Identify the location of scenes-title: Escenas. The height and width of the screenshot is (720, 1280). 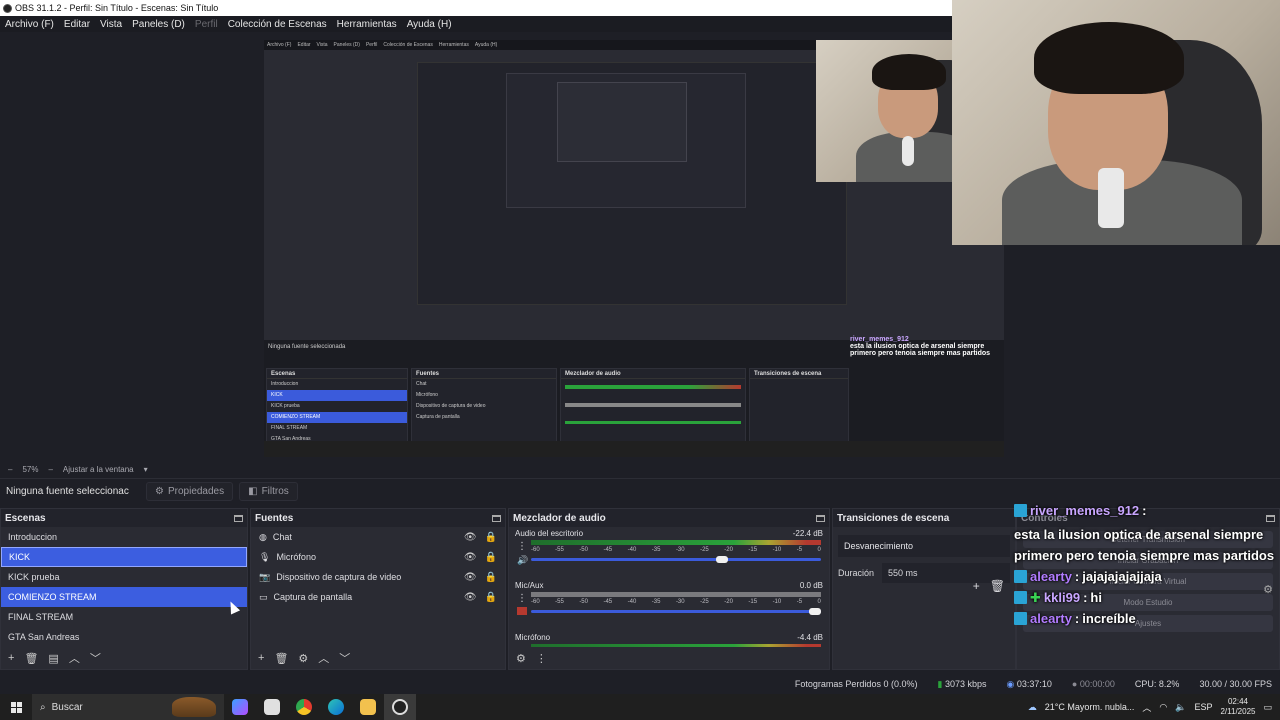
(25, 518).